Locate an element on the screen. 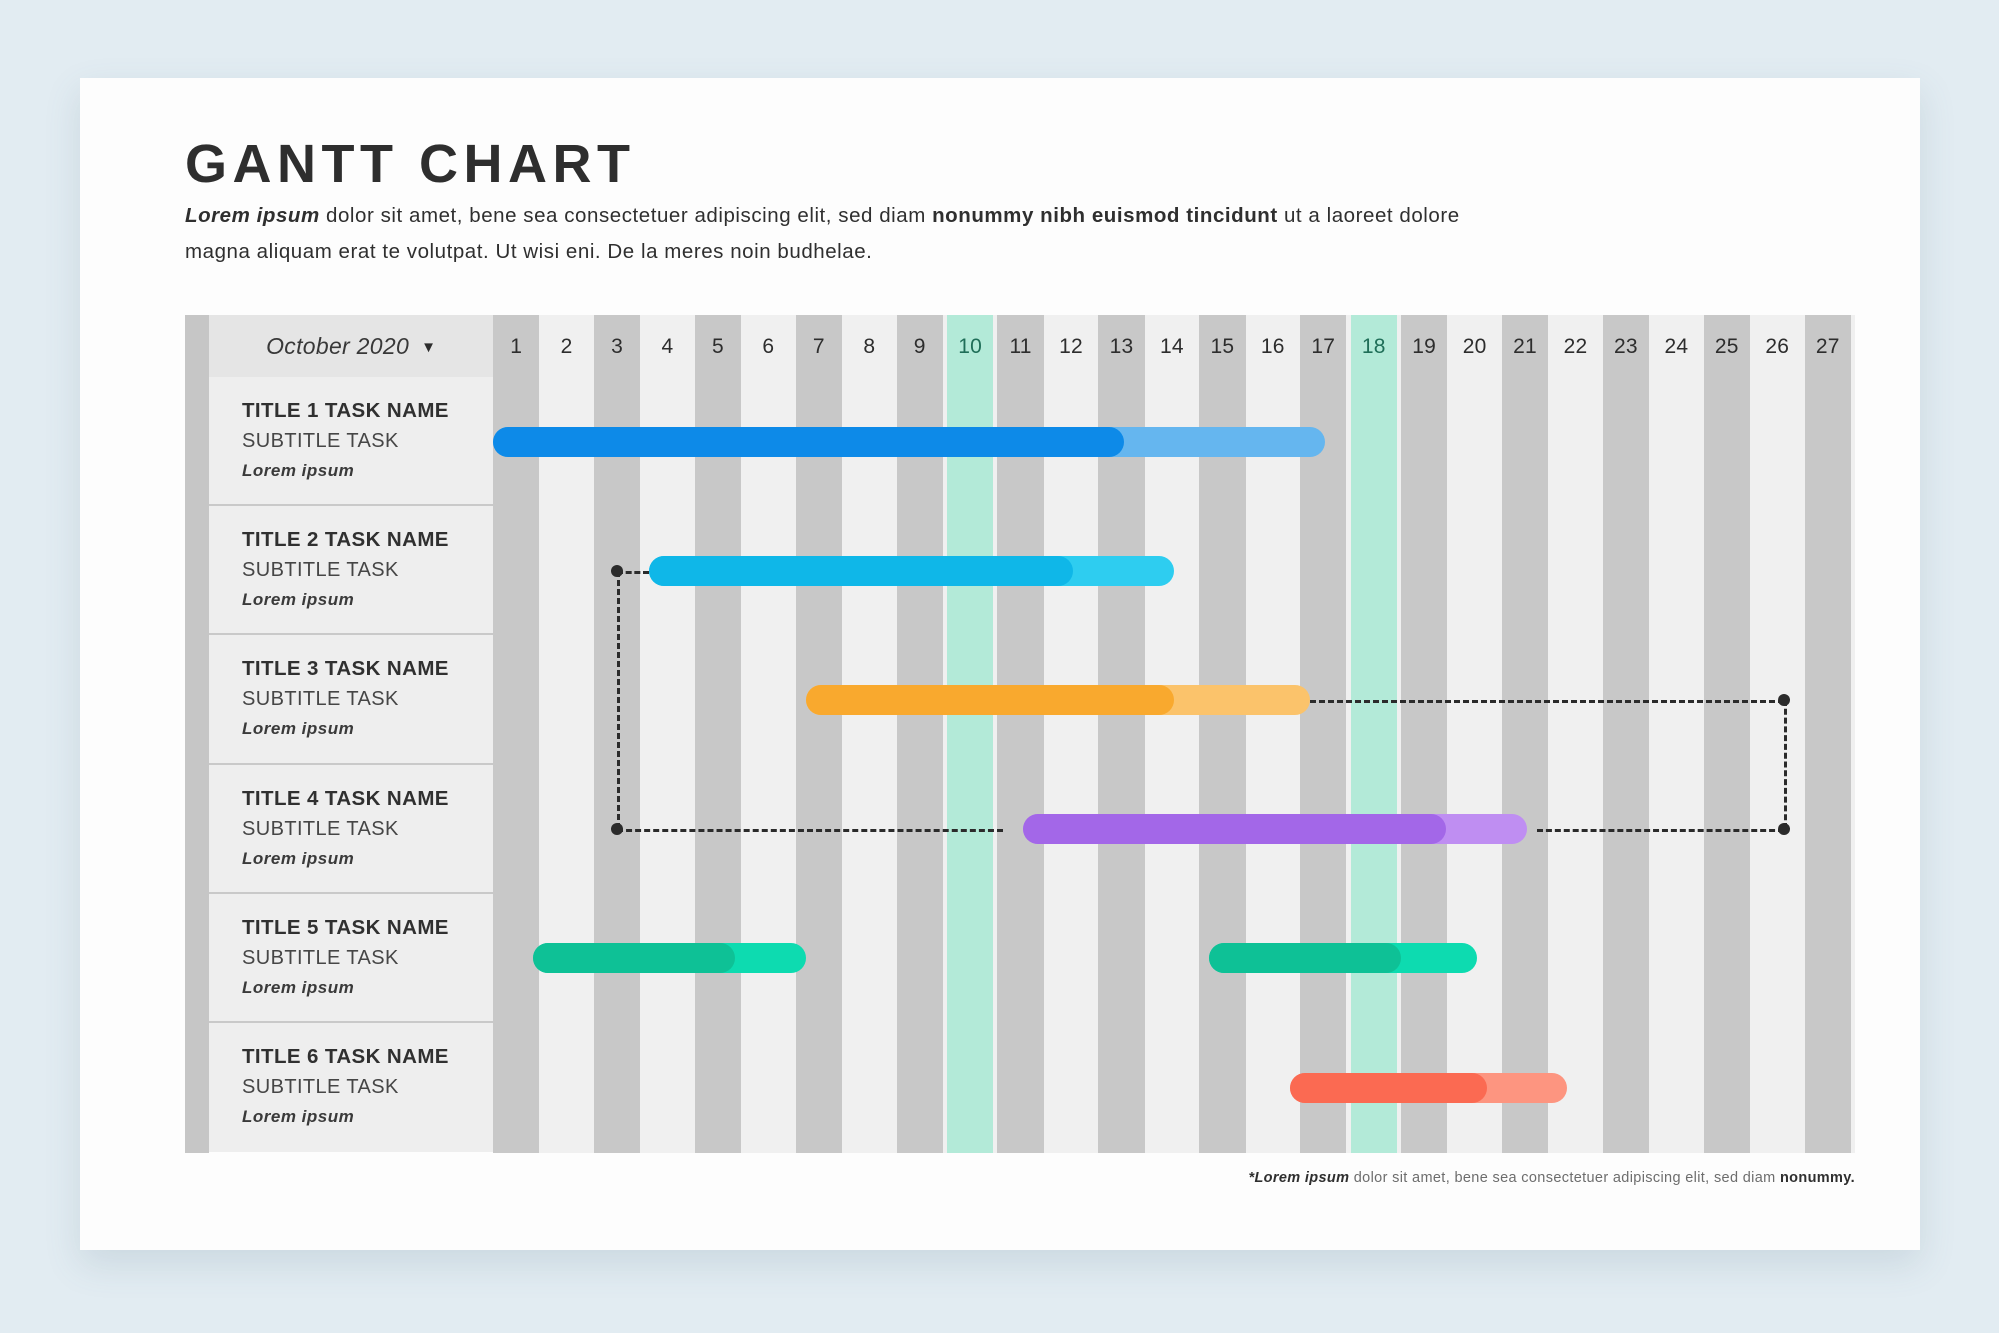 This screenshot has height=1333, width=1999. day-label-13: 13 is located at coordinates (1121, 347).